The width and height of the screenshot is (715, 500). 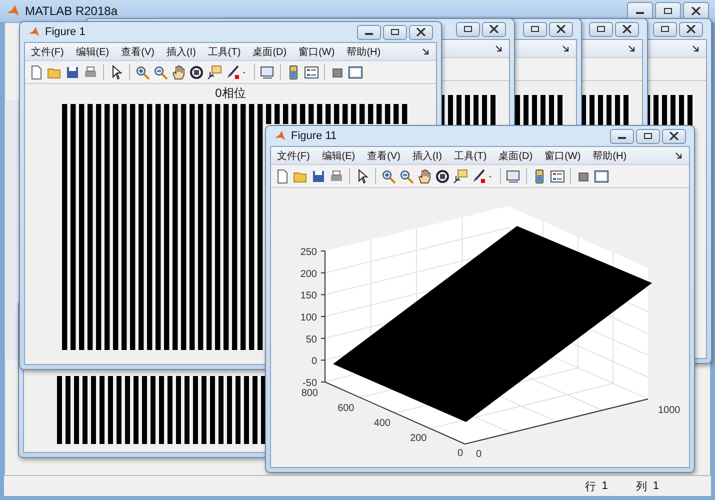 What do you see at coordinates (346, 408) in the screenshot?
I see `axis-tick-label: 600` at bounding box center [346, 408].